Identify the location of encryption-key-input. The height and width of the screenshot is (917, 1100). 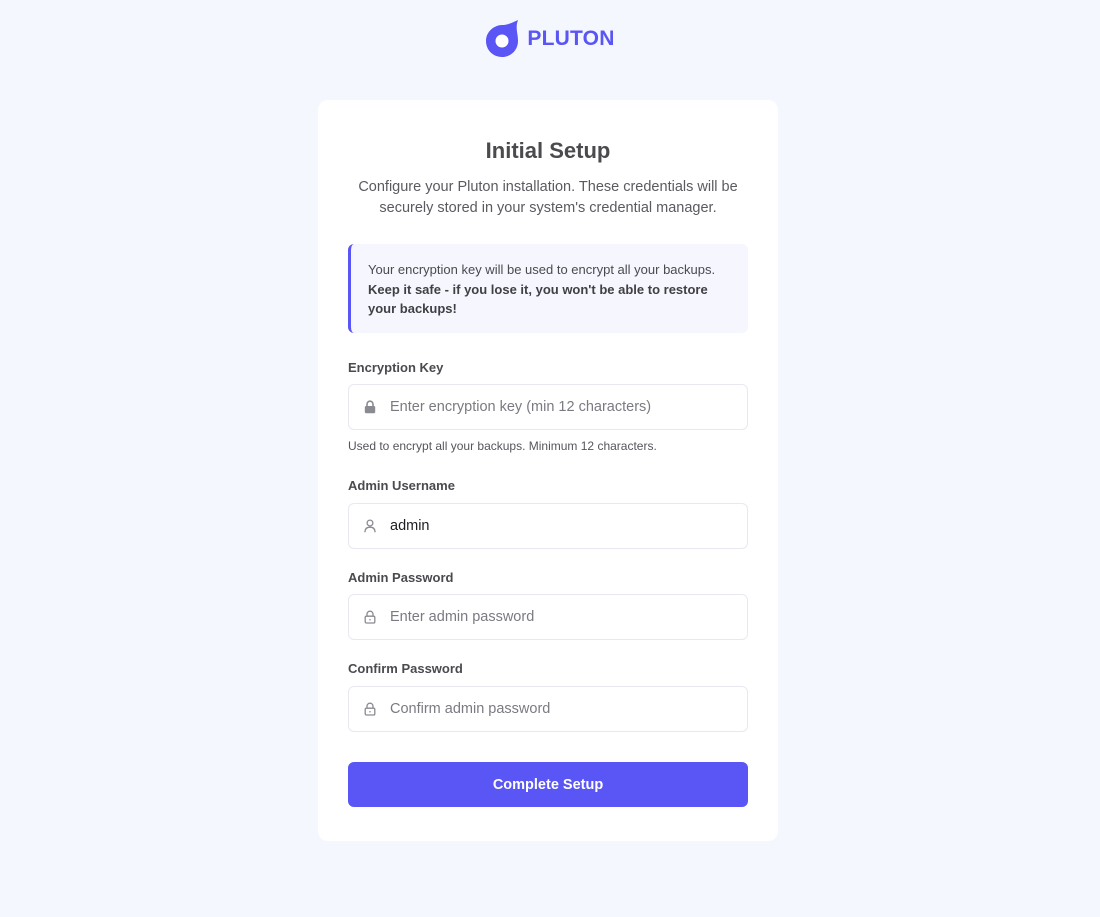
(555, 407).